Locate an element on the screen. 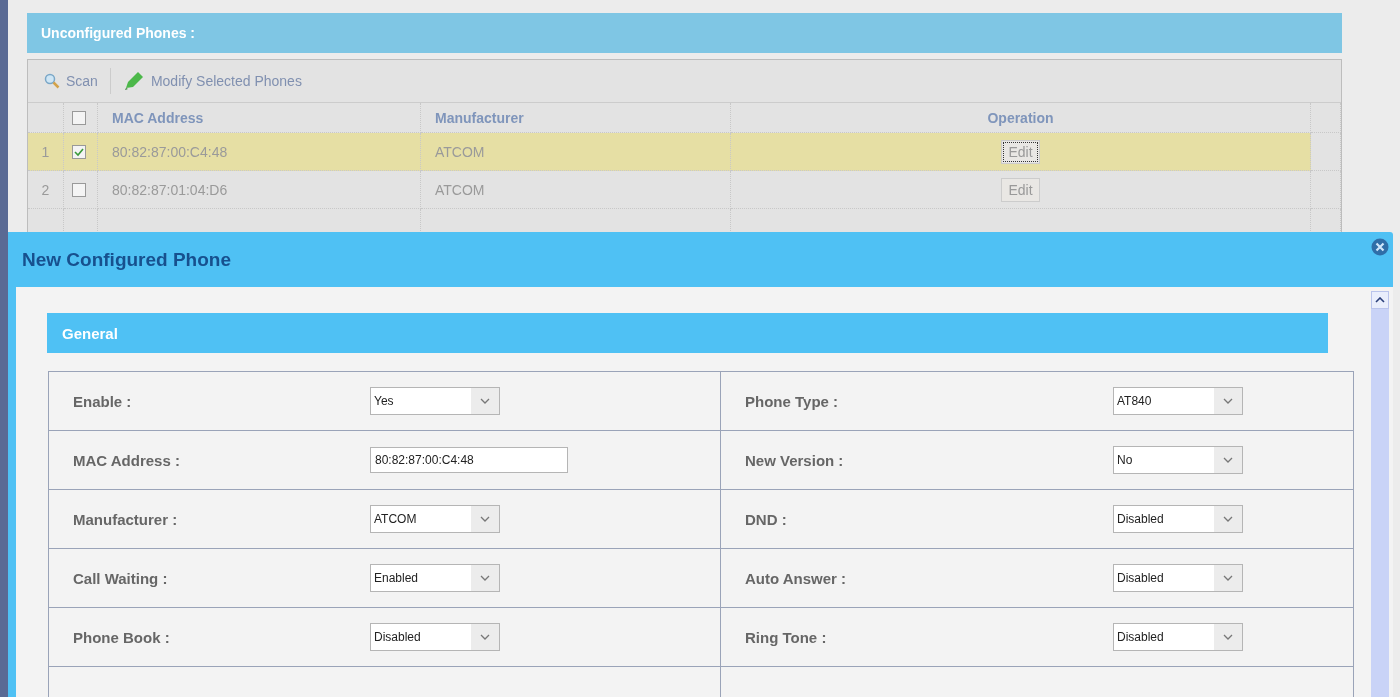 This screenshot has width=1400, height=697. section-header: General is located at coordinates (687, 333).